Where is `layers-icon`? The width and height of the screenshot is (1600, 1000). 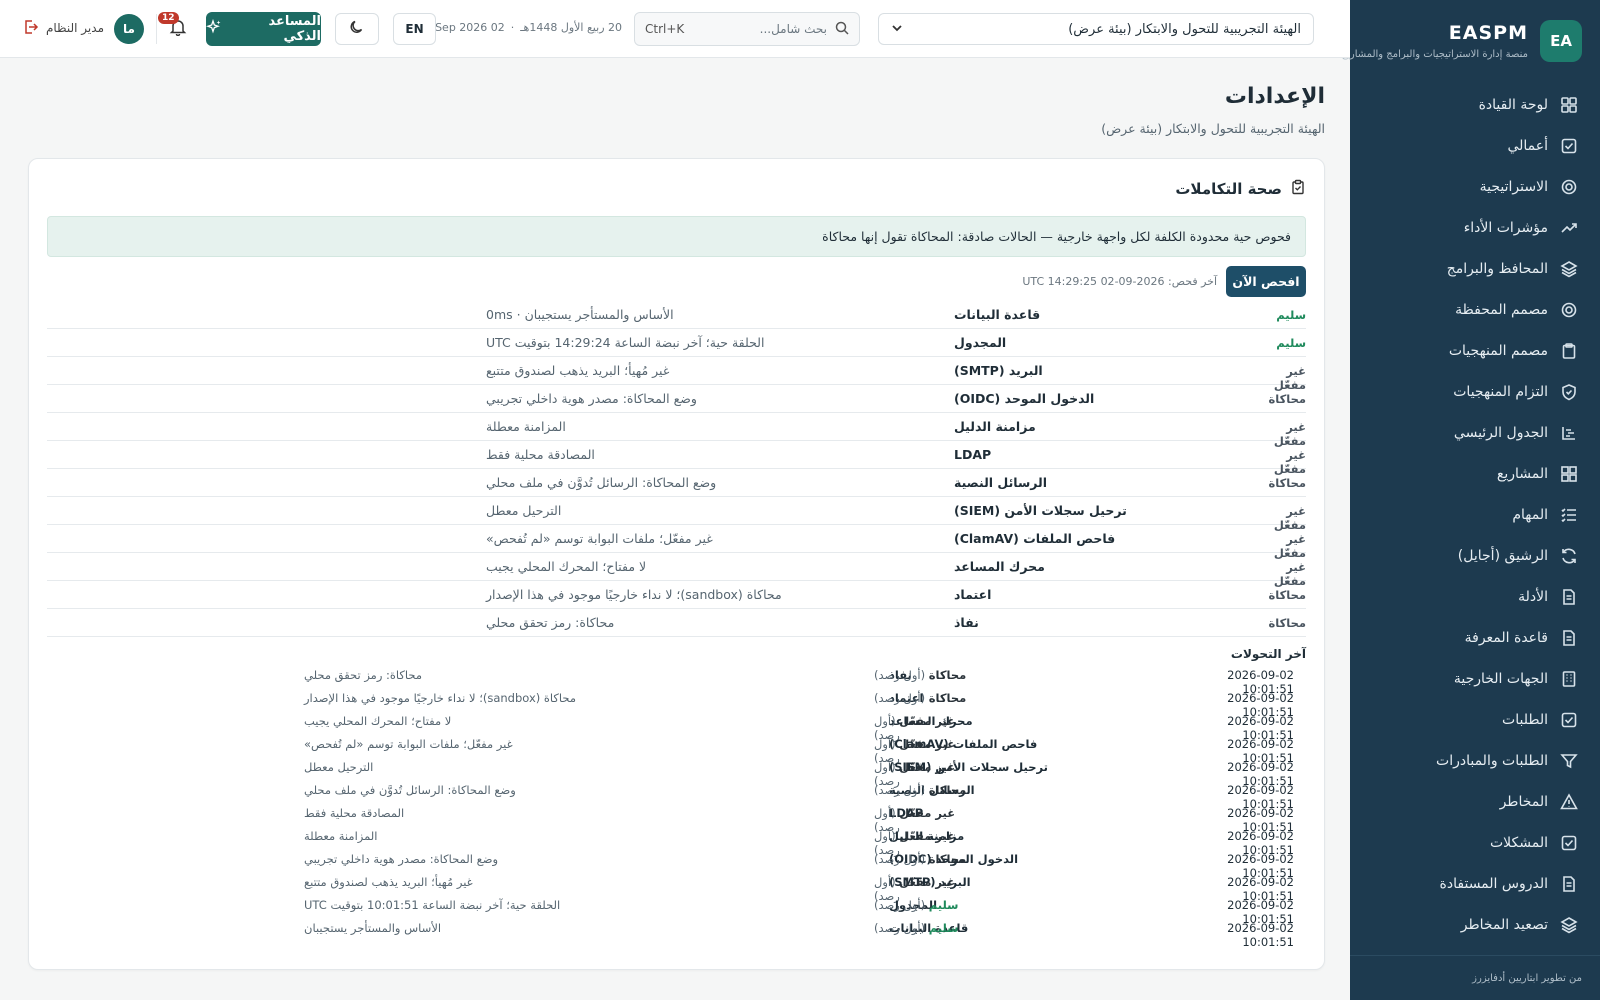 layers-icon is located at coordinates (1569, 925).